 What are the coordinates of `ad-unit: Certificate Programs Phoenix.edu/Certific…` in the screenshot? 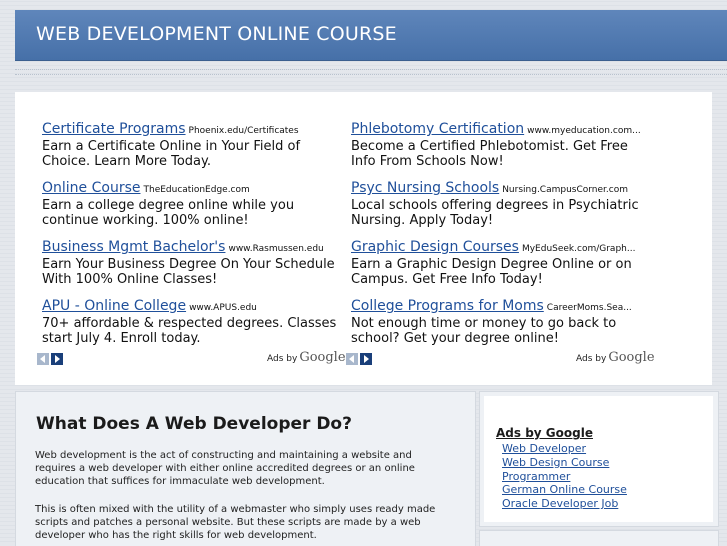 It's located at (197, 143).